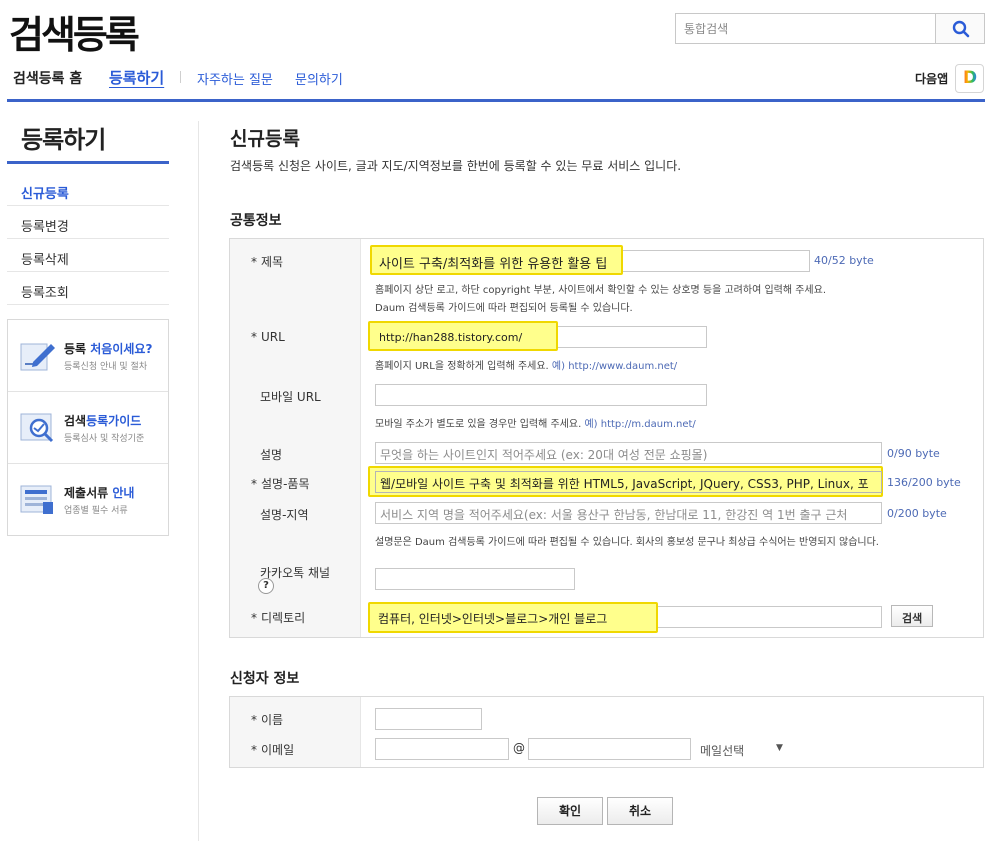 The width and height of the screenshot is (1000, 841). What do you see at coordinates (271, 455) in the screenshot?
I see `desc-label: 설명` at bounding box center [271, 455].